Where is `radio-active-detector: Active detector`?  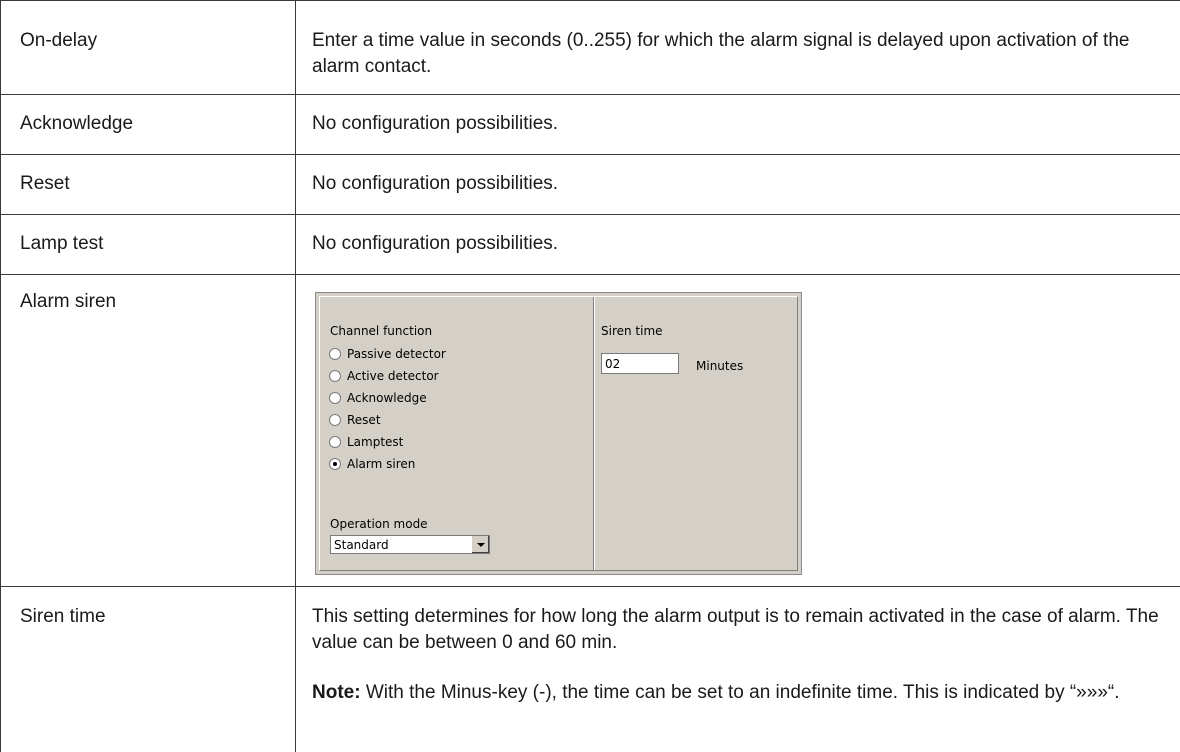
radio-active-detector: Active detector is located at coordinates (387, 376).